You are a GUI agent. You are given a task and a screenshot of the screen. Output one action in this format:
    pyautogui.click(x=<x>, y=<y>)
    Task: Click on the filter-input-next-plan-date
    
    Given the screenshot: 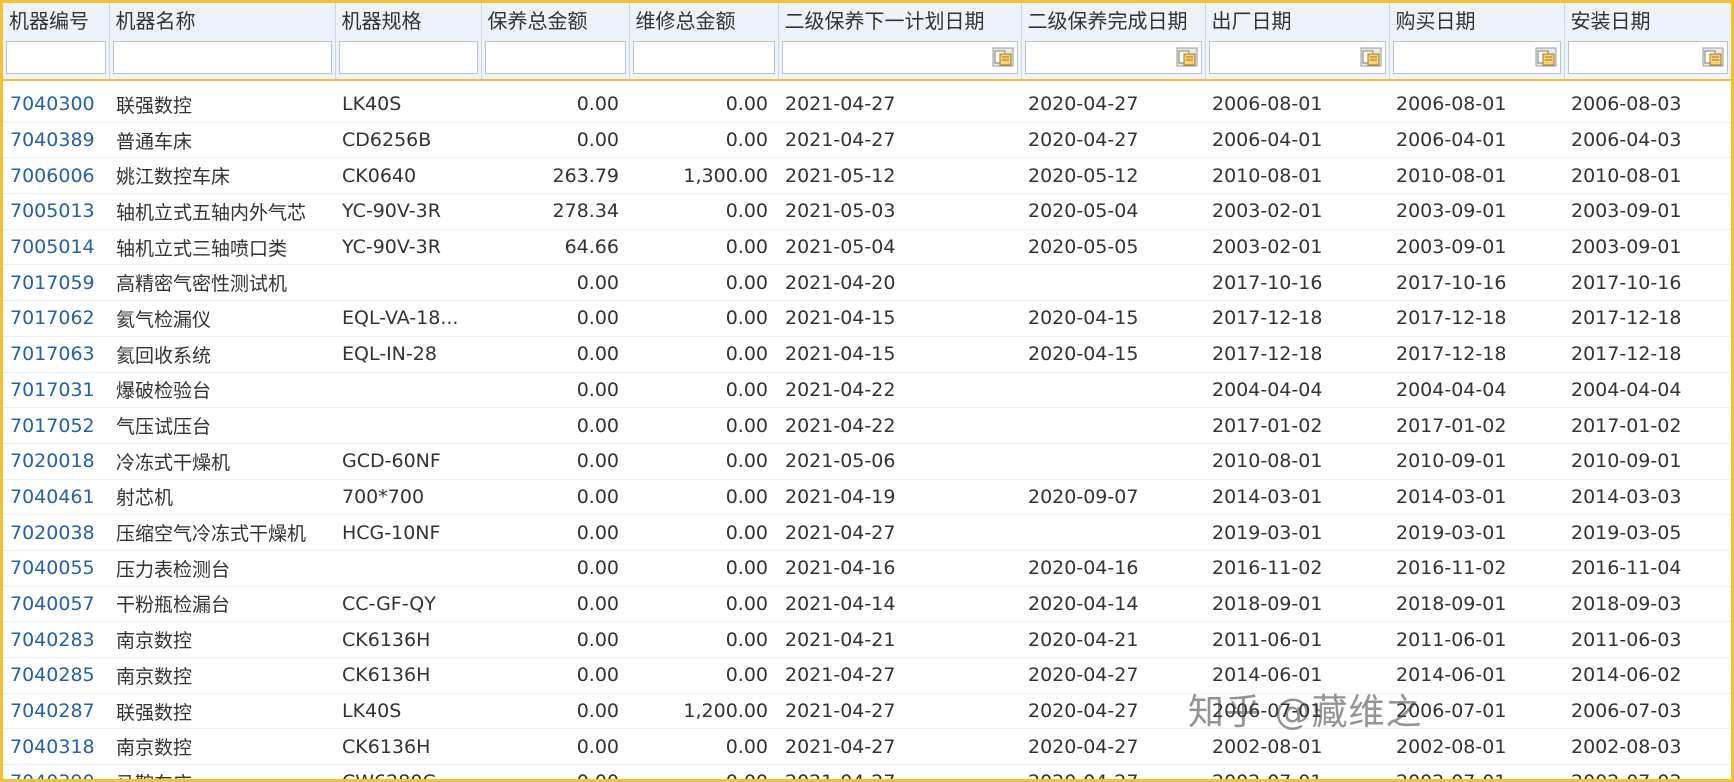 What is the action you would take?
    pyautogui.click(x=899, y=57)
    